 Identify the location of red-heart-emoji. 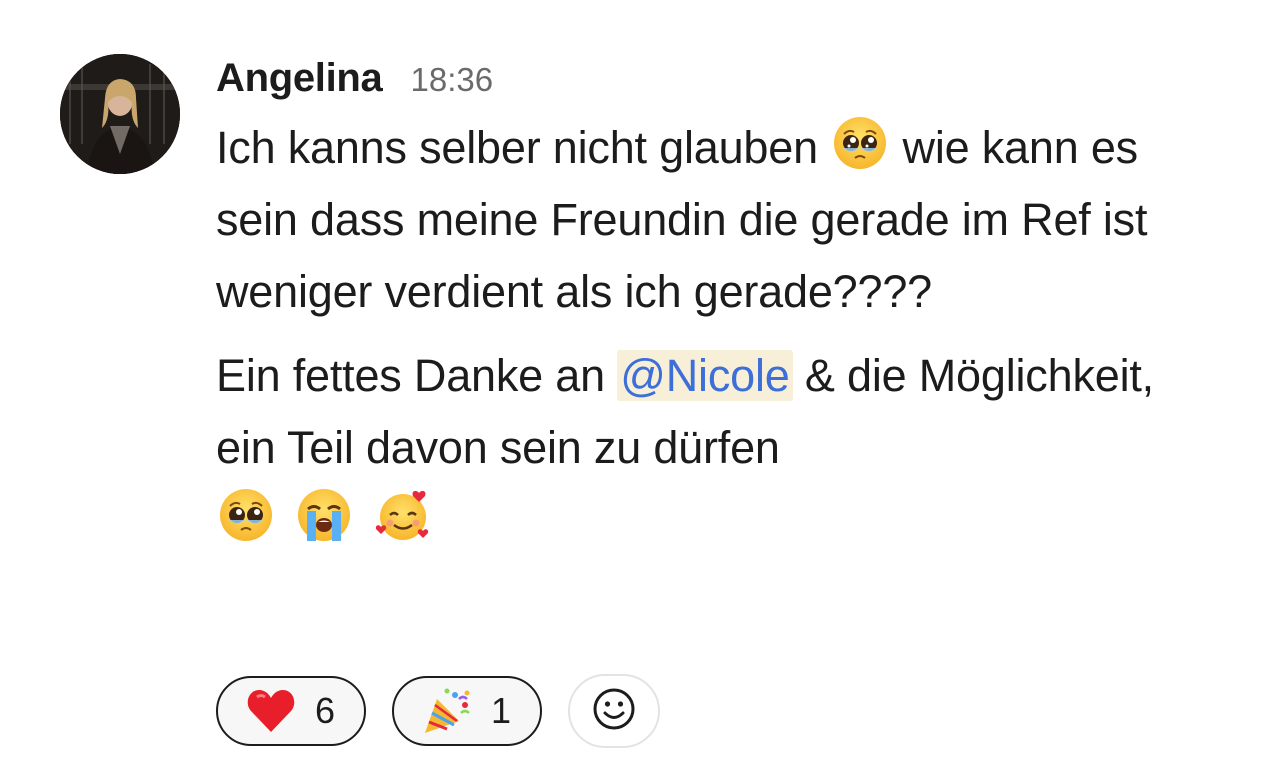
(271, 711).